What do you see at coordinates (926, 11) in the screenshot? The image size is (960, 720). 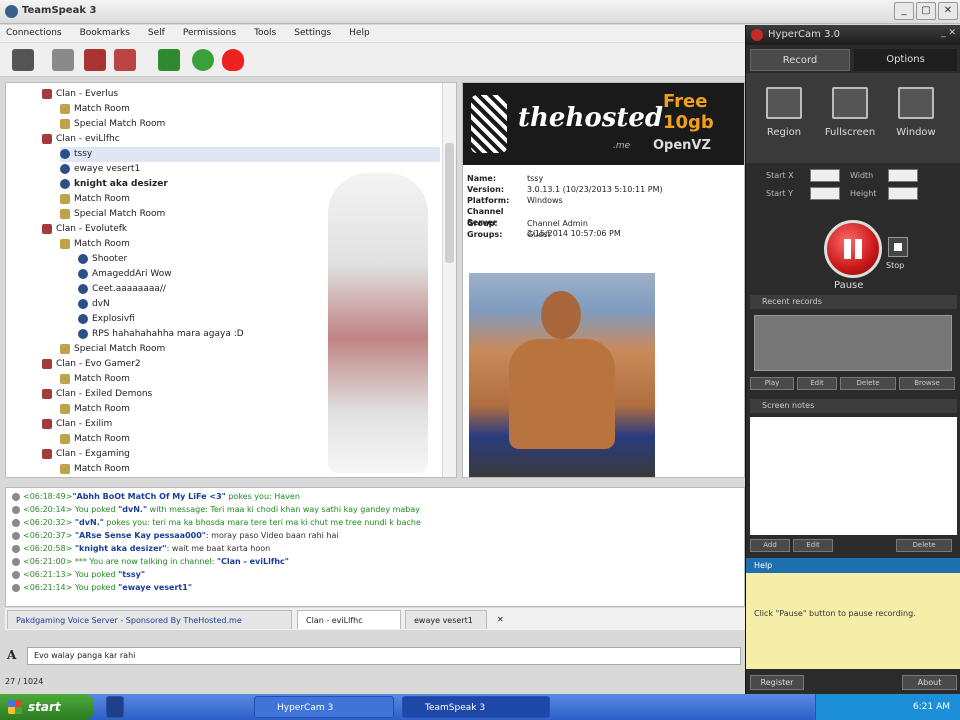 I see `maximize-button: ▢` at bounding box center [926, 11].